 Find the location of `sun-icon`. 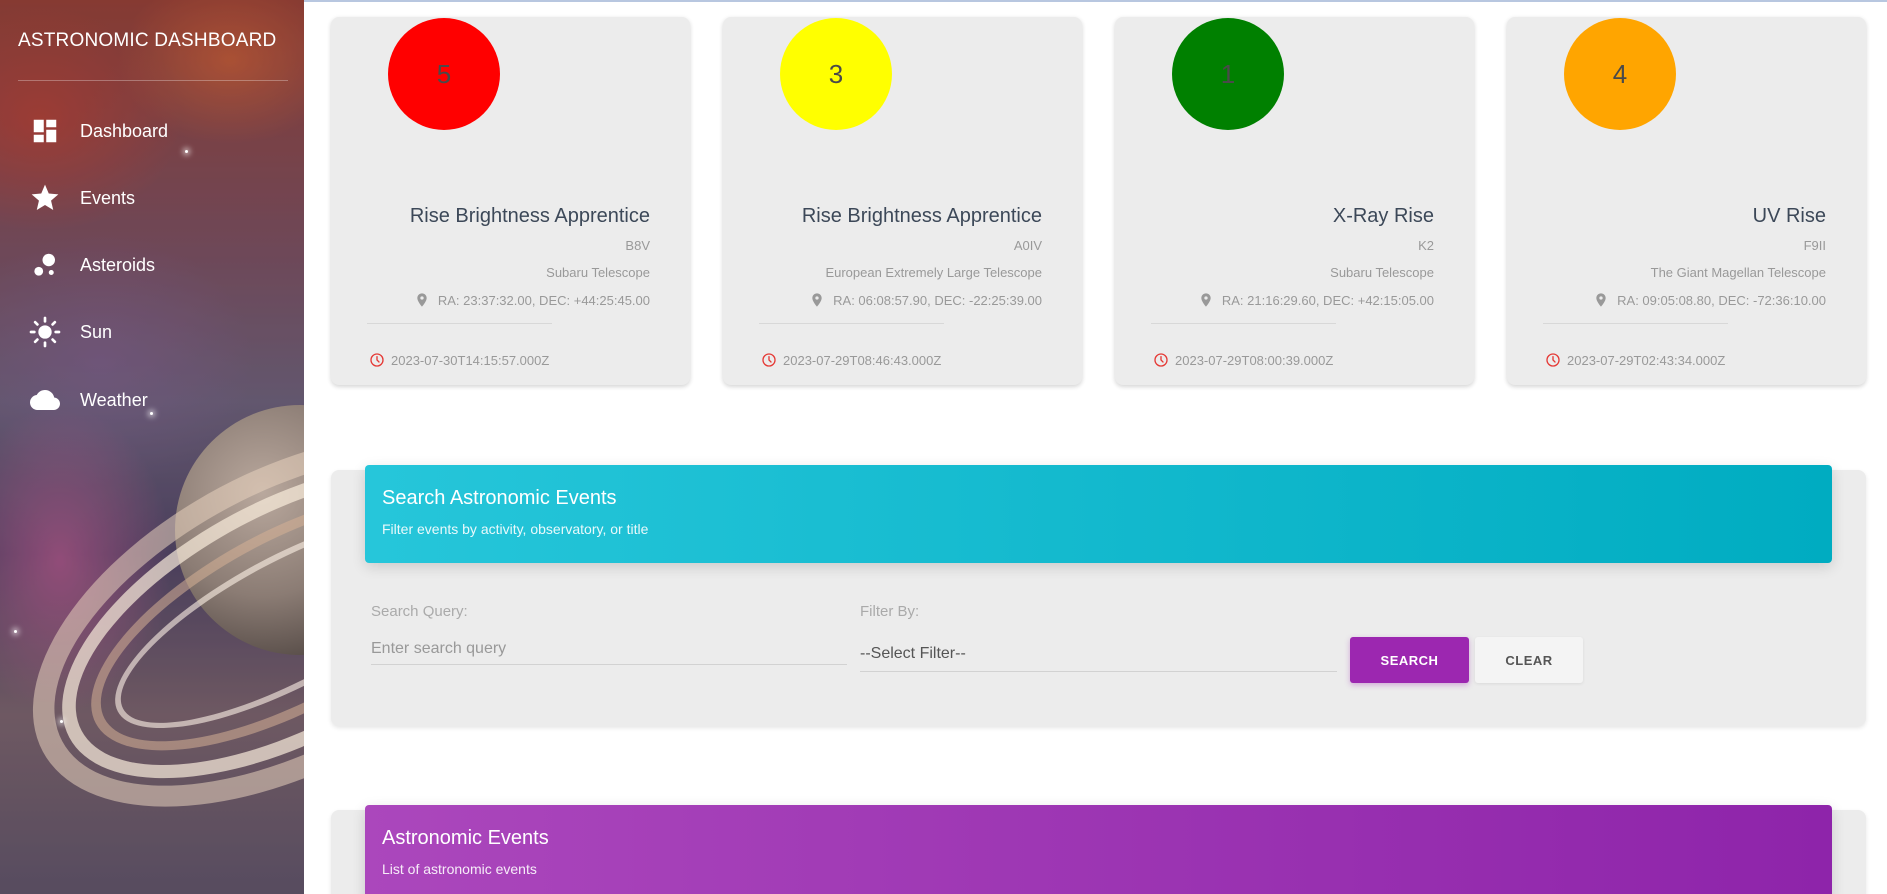

sun-icon is located at coordinates (45, 332).